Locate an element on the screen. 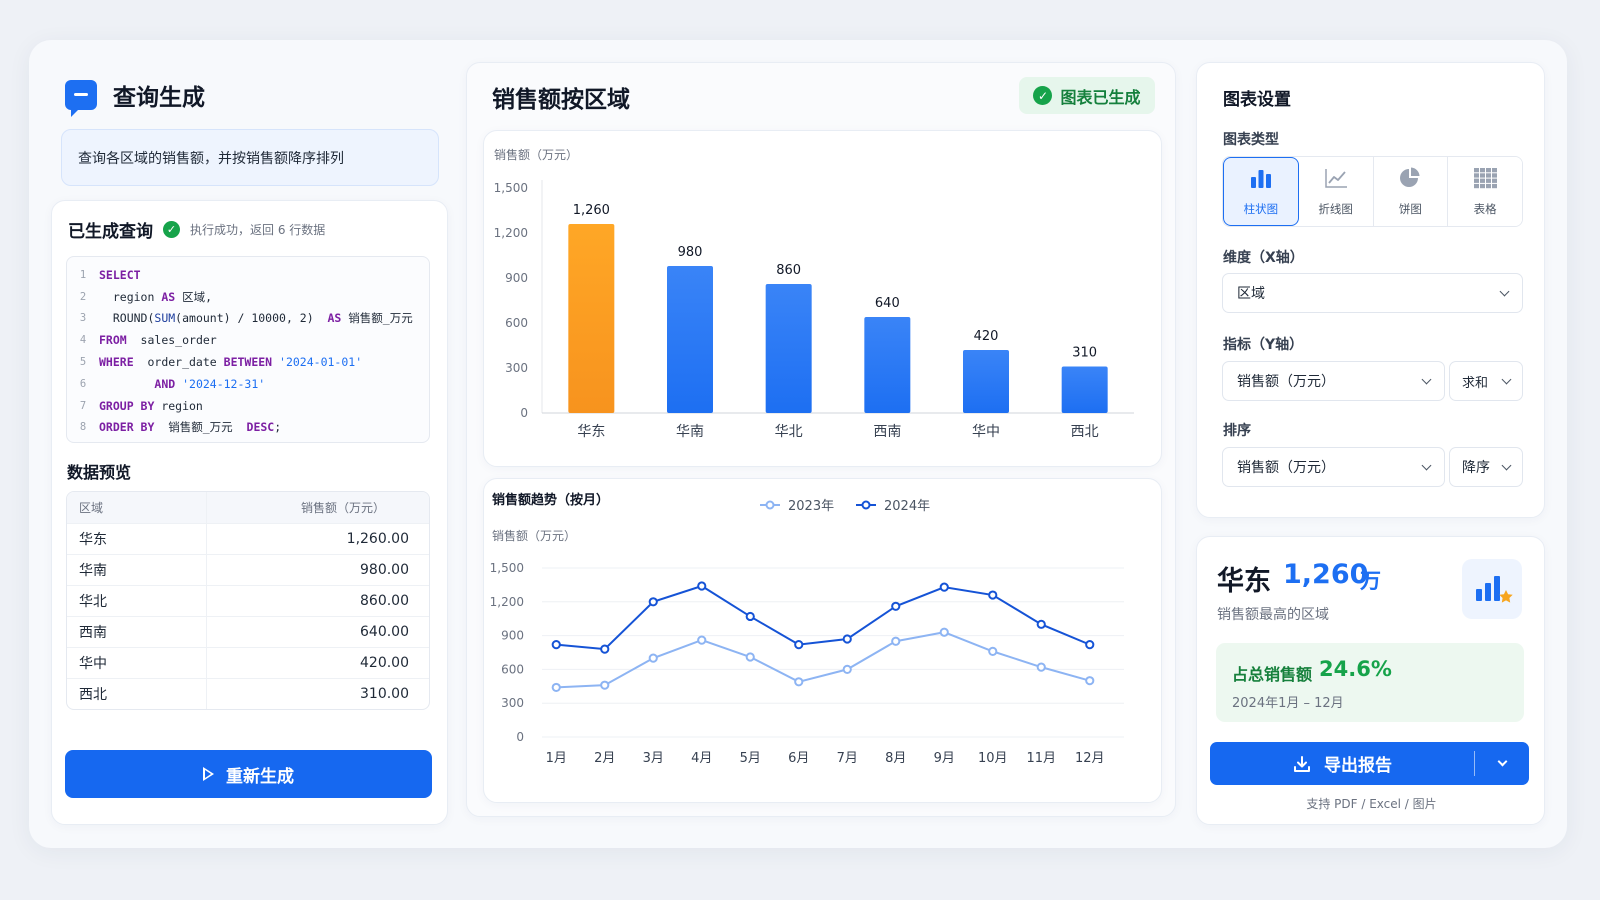 Image resolution: width=1600 pixels, height=900 pixels. x-tick-label: 9月 is located at coordinates (944, 758).